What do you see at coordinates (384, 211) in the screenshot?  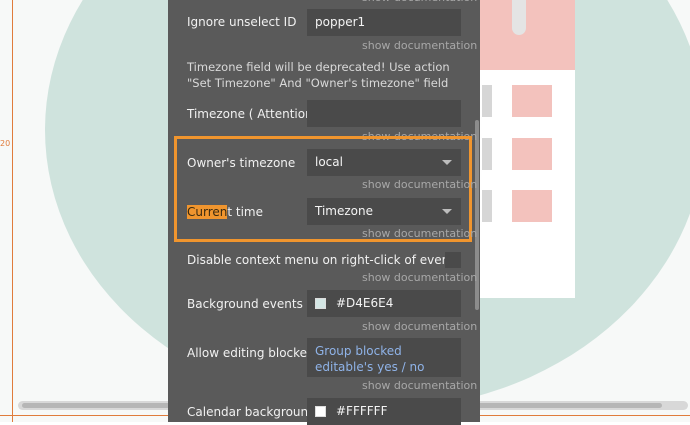 I see `current-time-dropdown: Timezone` at bounding box center [384, 211].